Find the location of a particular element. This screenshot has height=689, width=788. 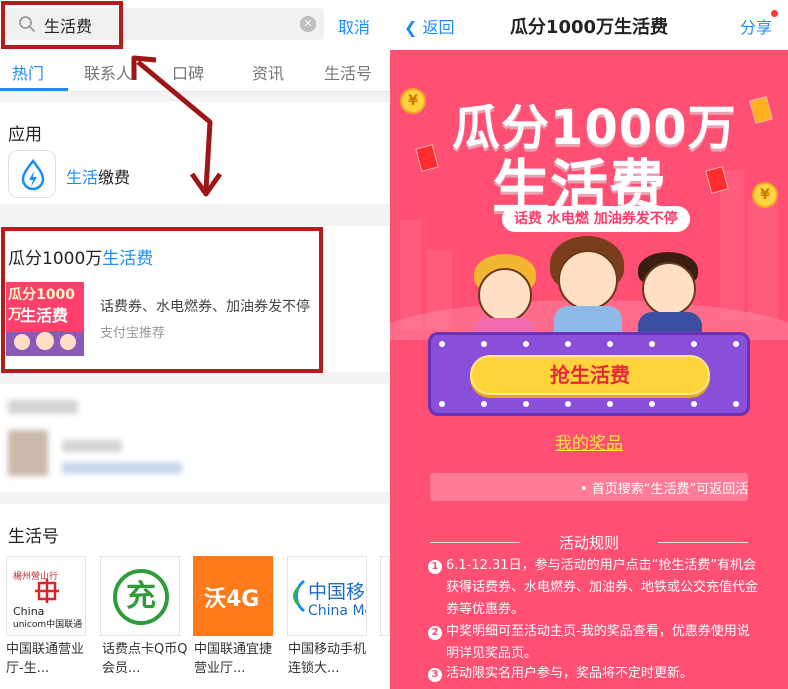

life-account-card-wo4g: 沃4G is located at coordinates (233, 596).